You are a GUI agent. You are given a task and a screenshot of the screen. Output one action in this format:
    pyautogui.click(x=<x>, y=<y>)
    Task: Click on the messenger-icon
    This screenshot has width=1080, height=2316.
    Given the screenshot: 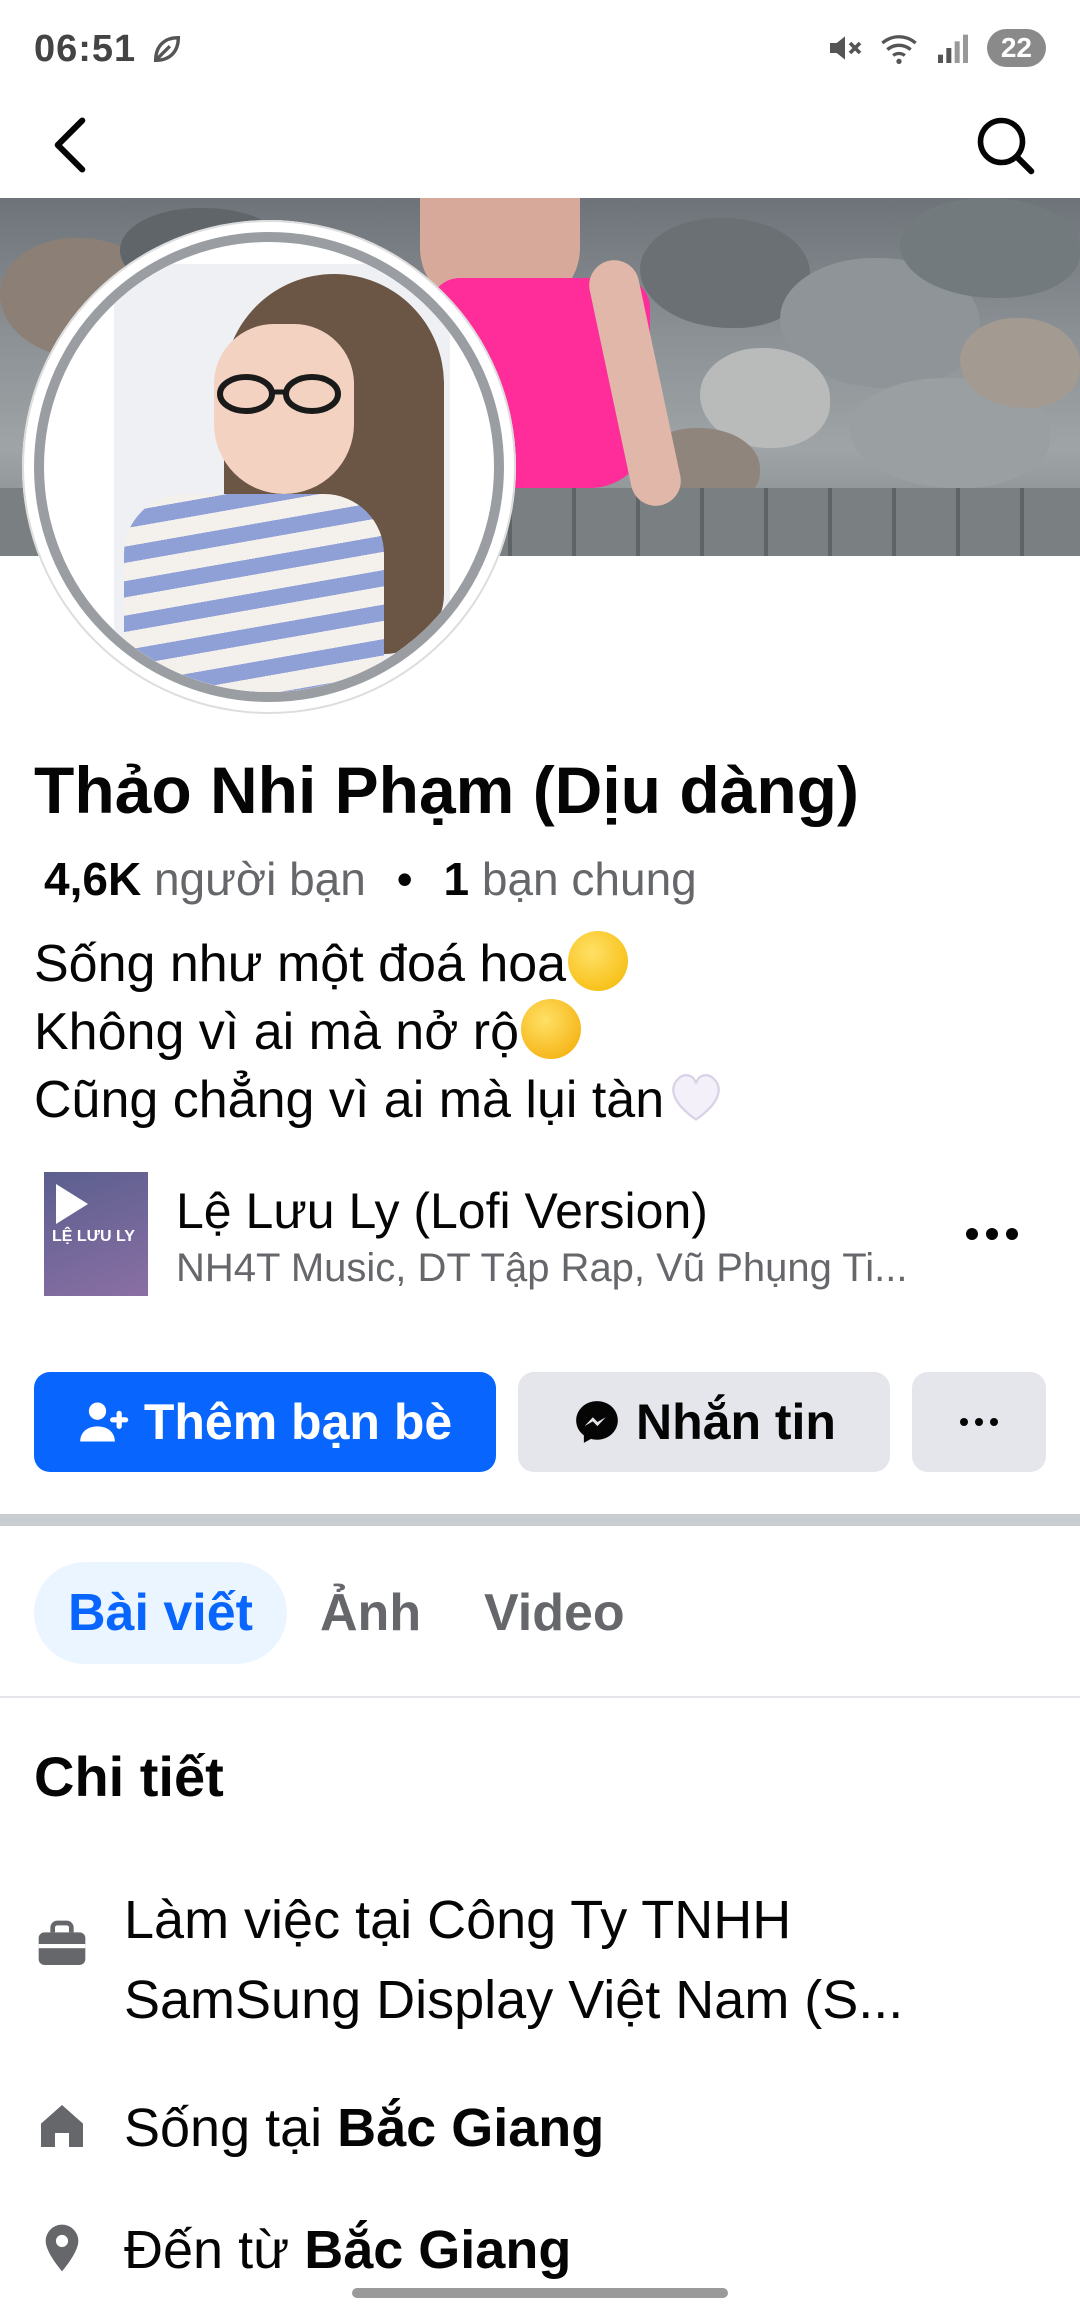 What is the action you would take?
    pyautogui.click(x=597, y=1422)
    